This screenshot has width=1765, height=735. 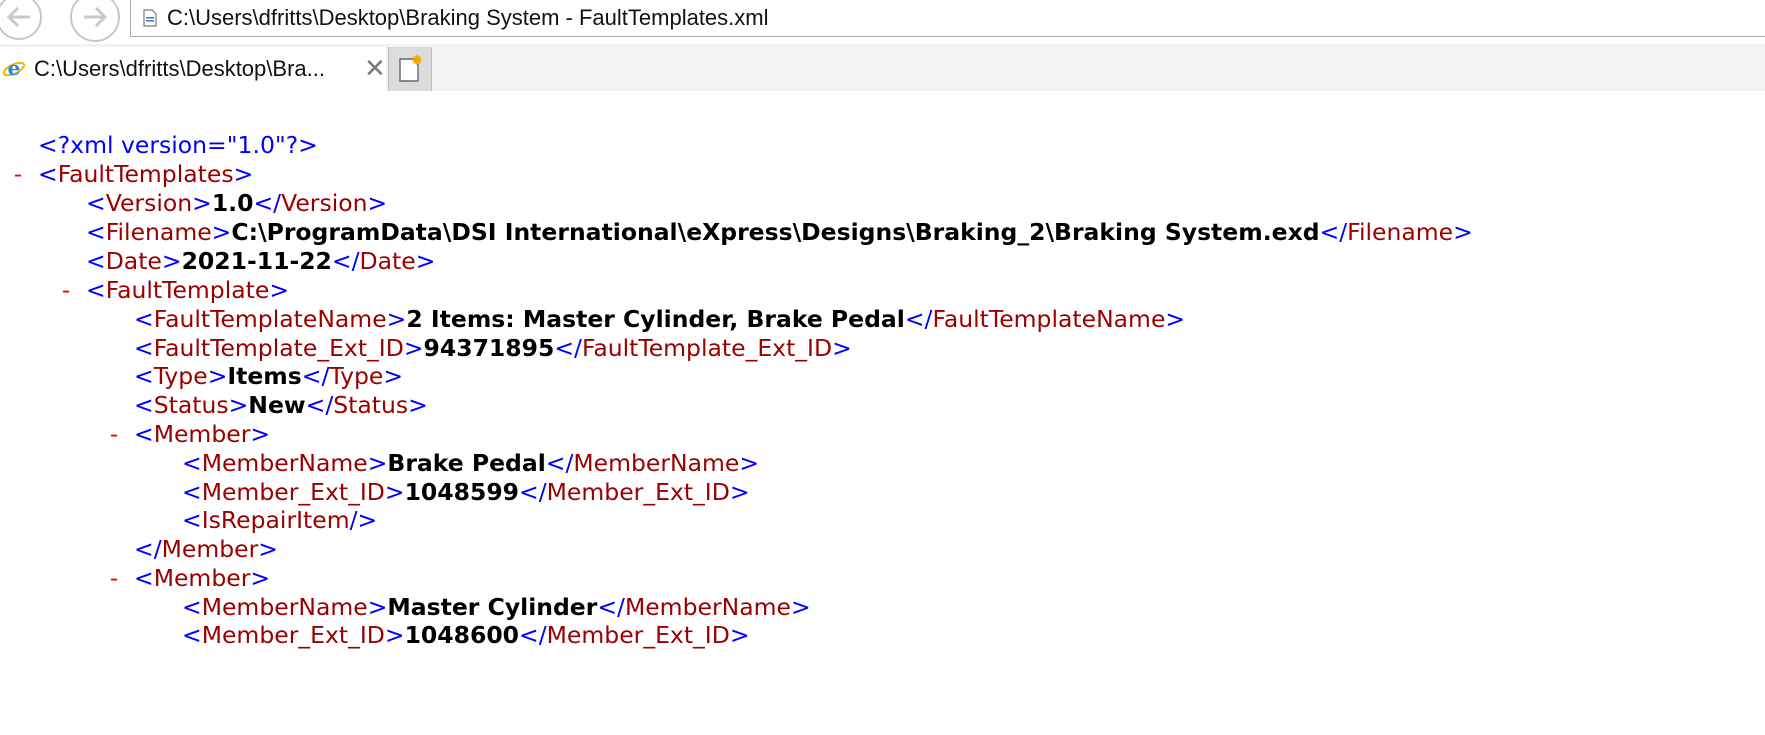 I want to click on toggle-faulttemplate: -, so click(x=66, y=290).